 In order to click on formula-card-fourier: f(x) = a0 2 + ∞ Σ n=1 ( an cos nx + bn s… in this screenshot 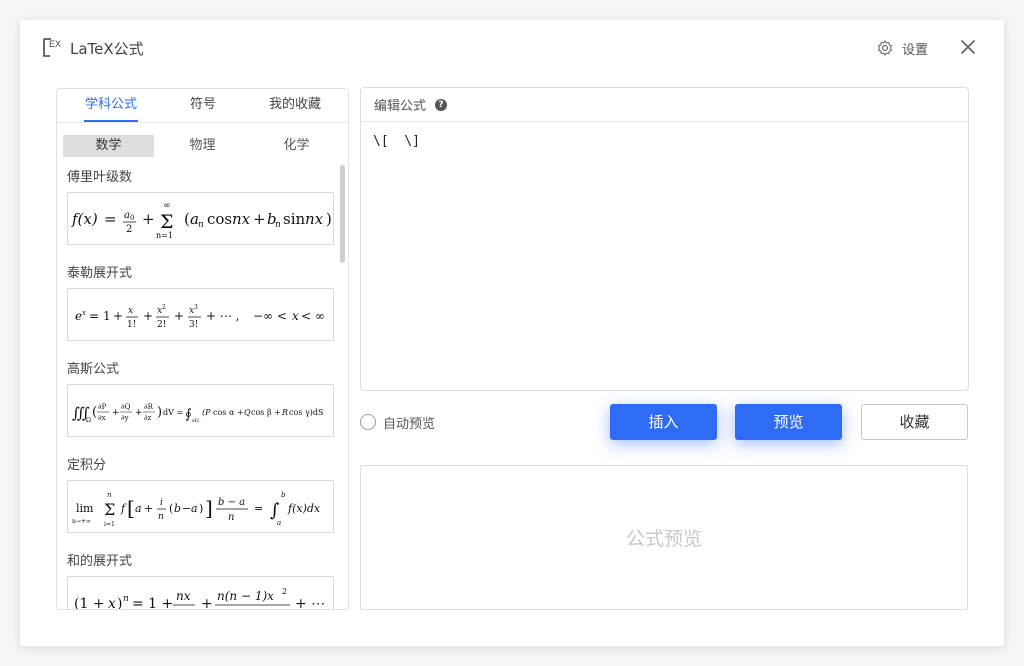, I will do `click(200, 218)`.